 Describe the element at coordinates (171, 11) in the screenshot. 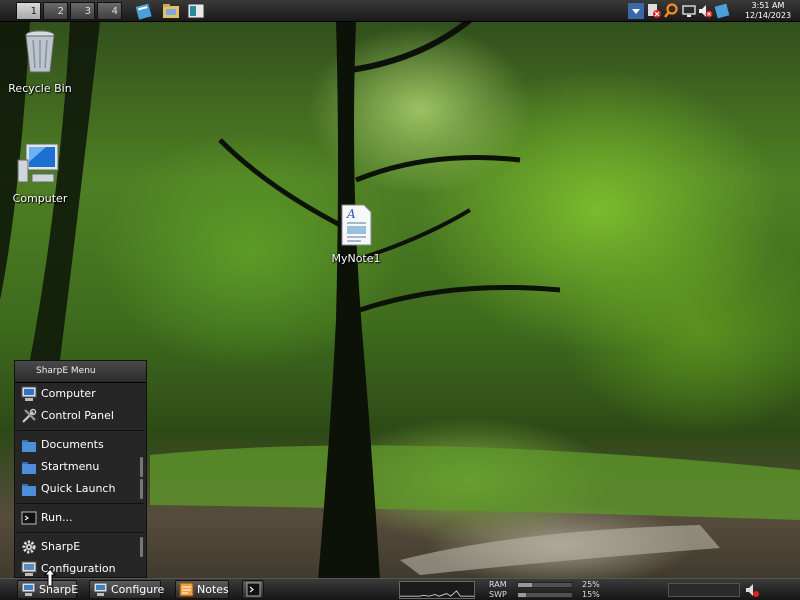

I see `file-manager-icon` at that location.